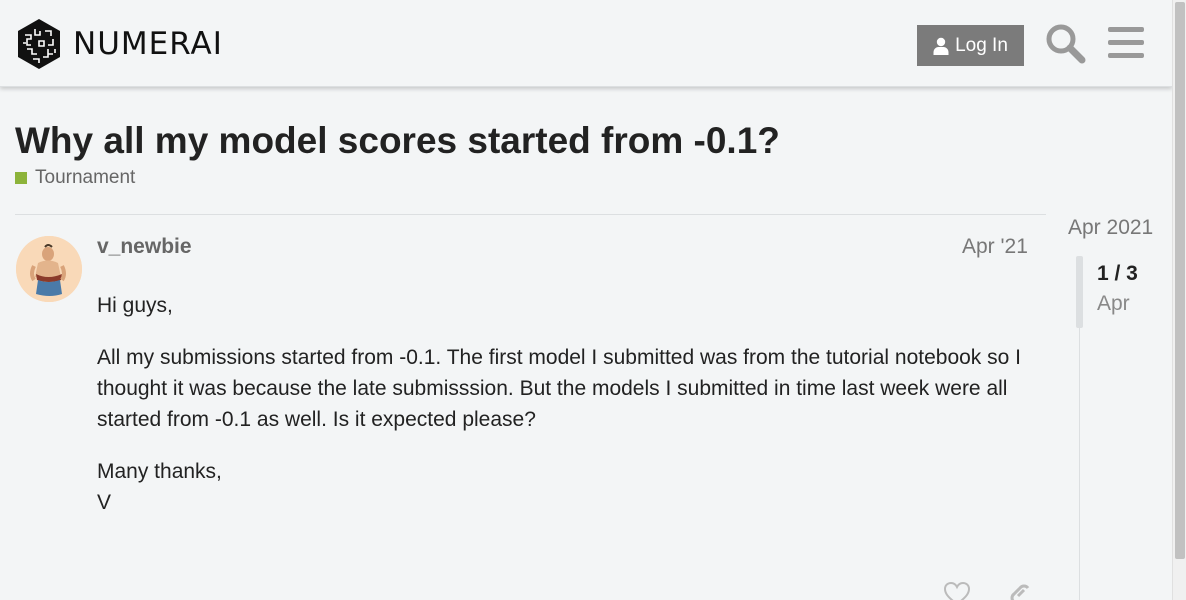 The height and width of the screenshot is (600, 1186). I want to click on user-icon, so click(941, 46).